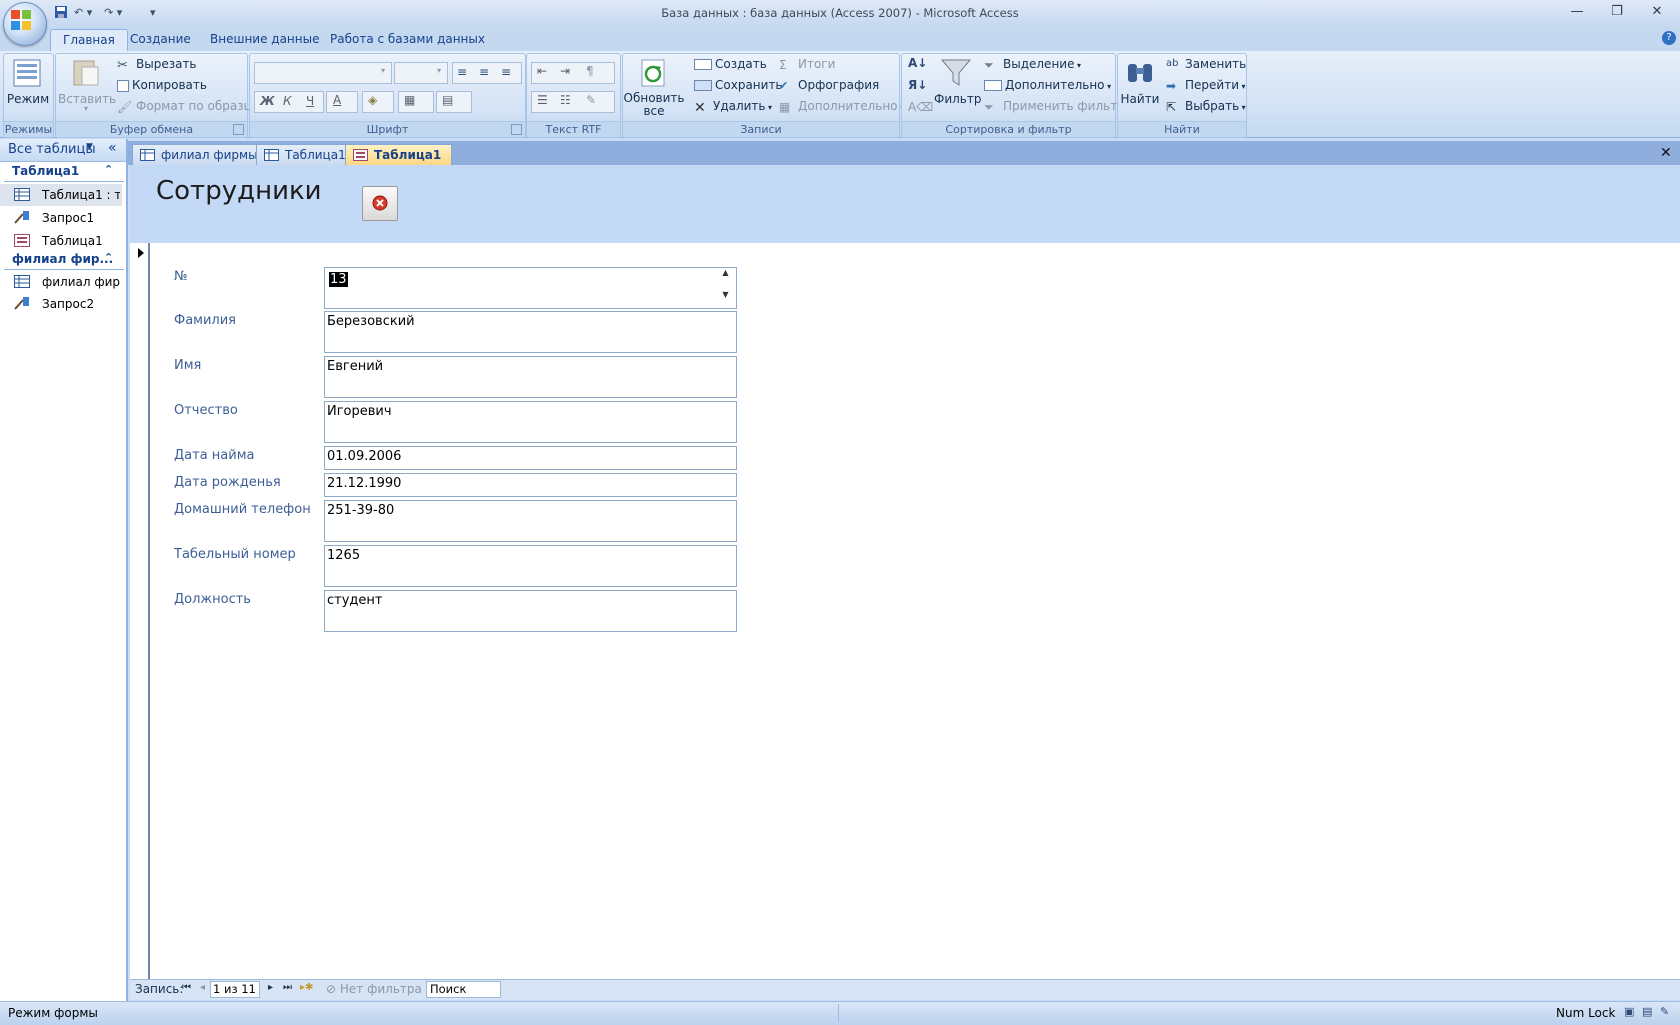  Describe the element at coordinates (407, 40) in the screenshot. I see `tab-database-tools: Работа с базами данных` at that location.